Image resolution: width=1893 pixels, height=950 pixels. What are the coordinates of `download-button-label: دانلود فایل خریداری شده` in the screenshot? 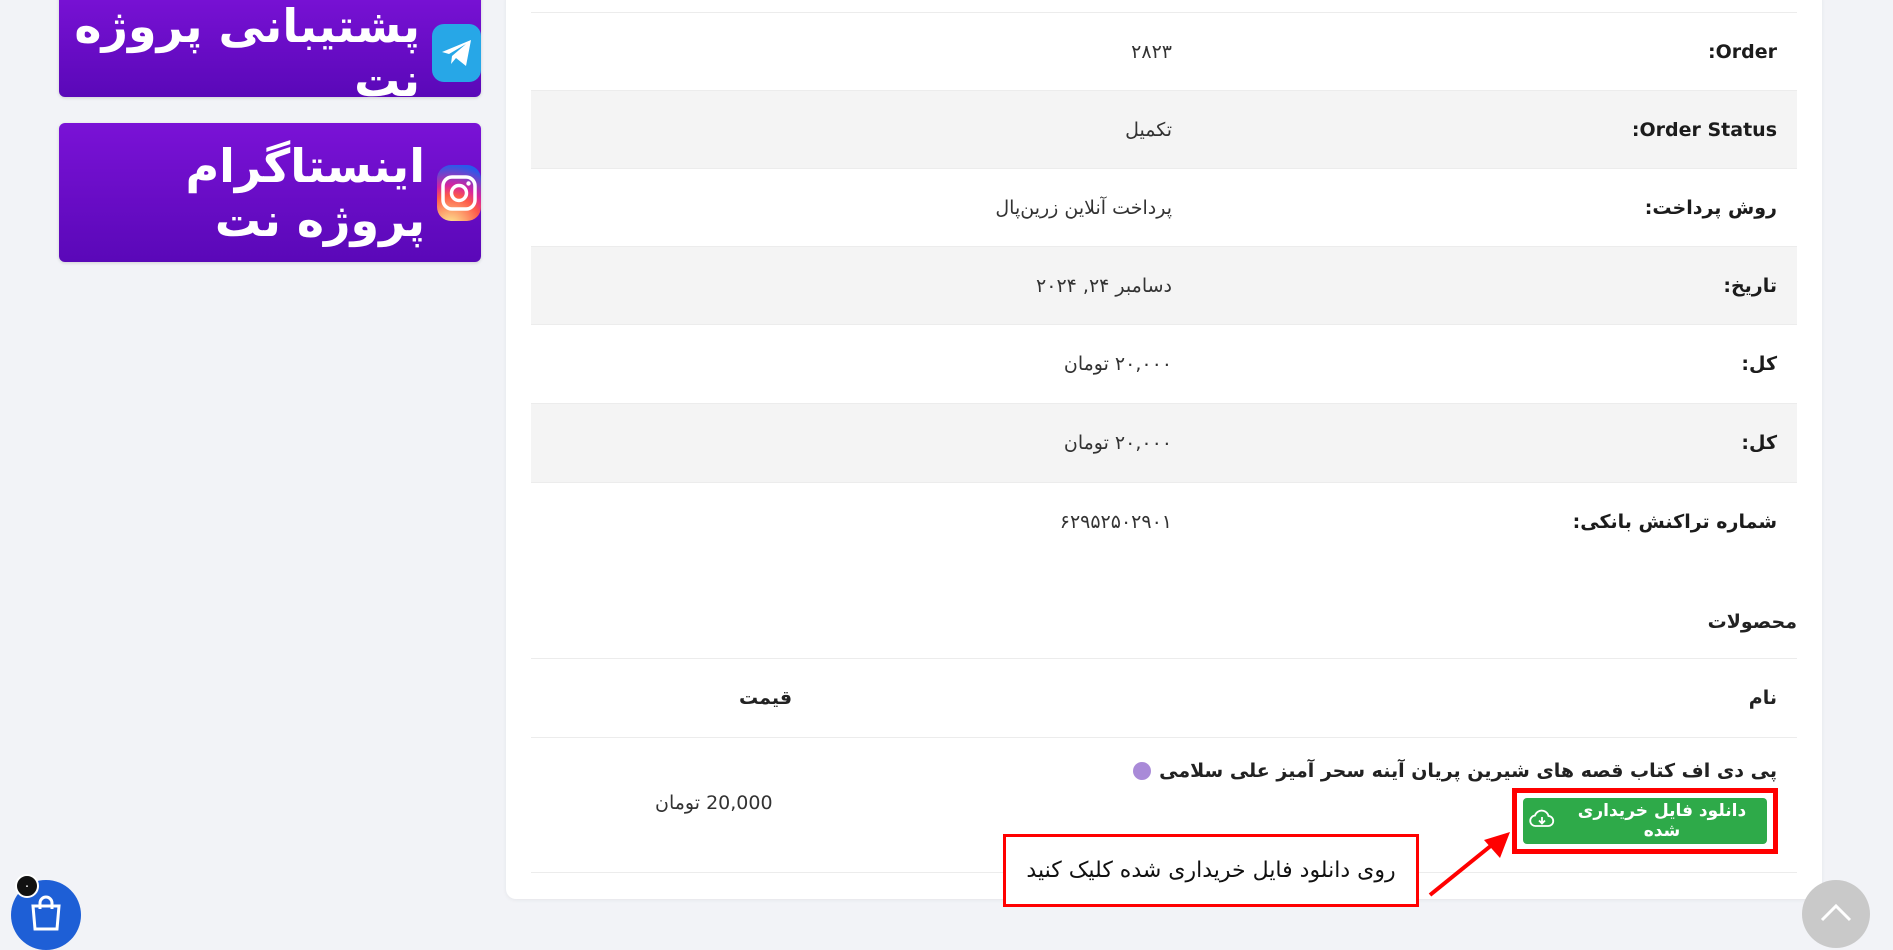 It's located at (1662, 821).